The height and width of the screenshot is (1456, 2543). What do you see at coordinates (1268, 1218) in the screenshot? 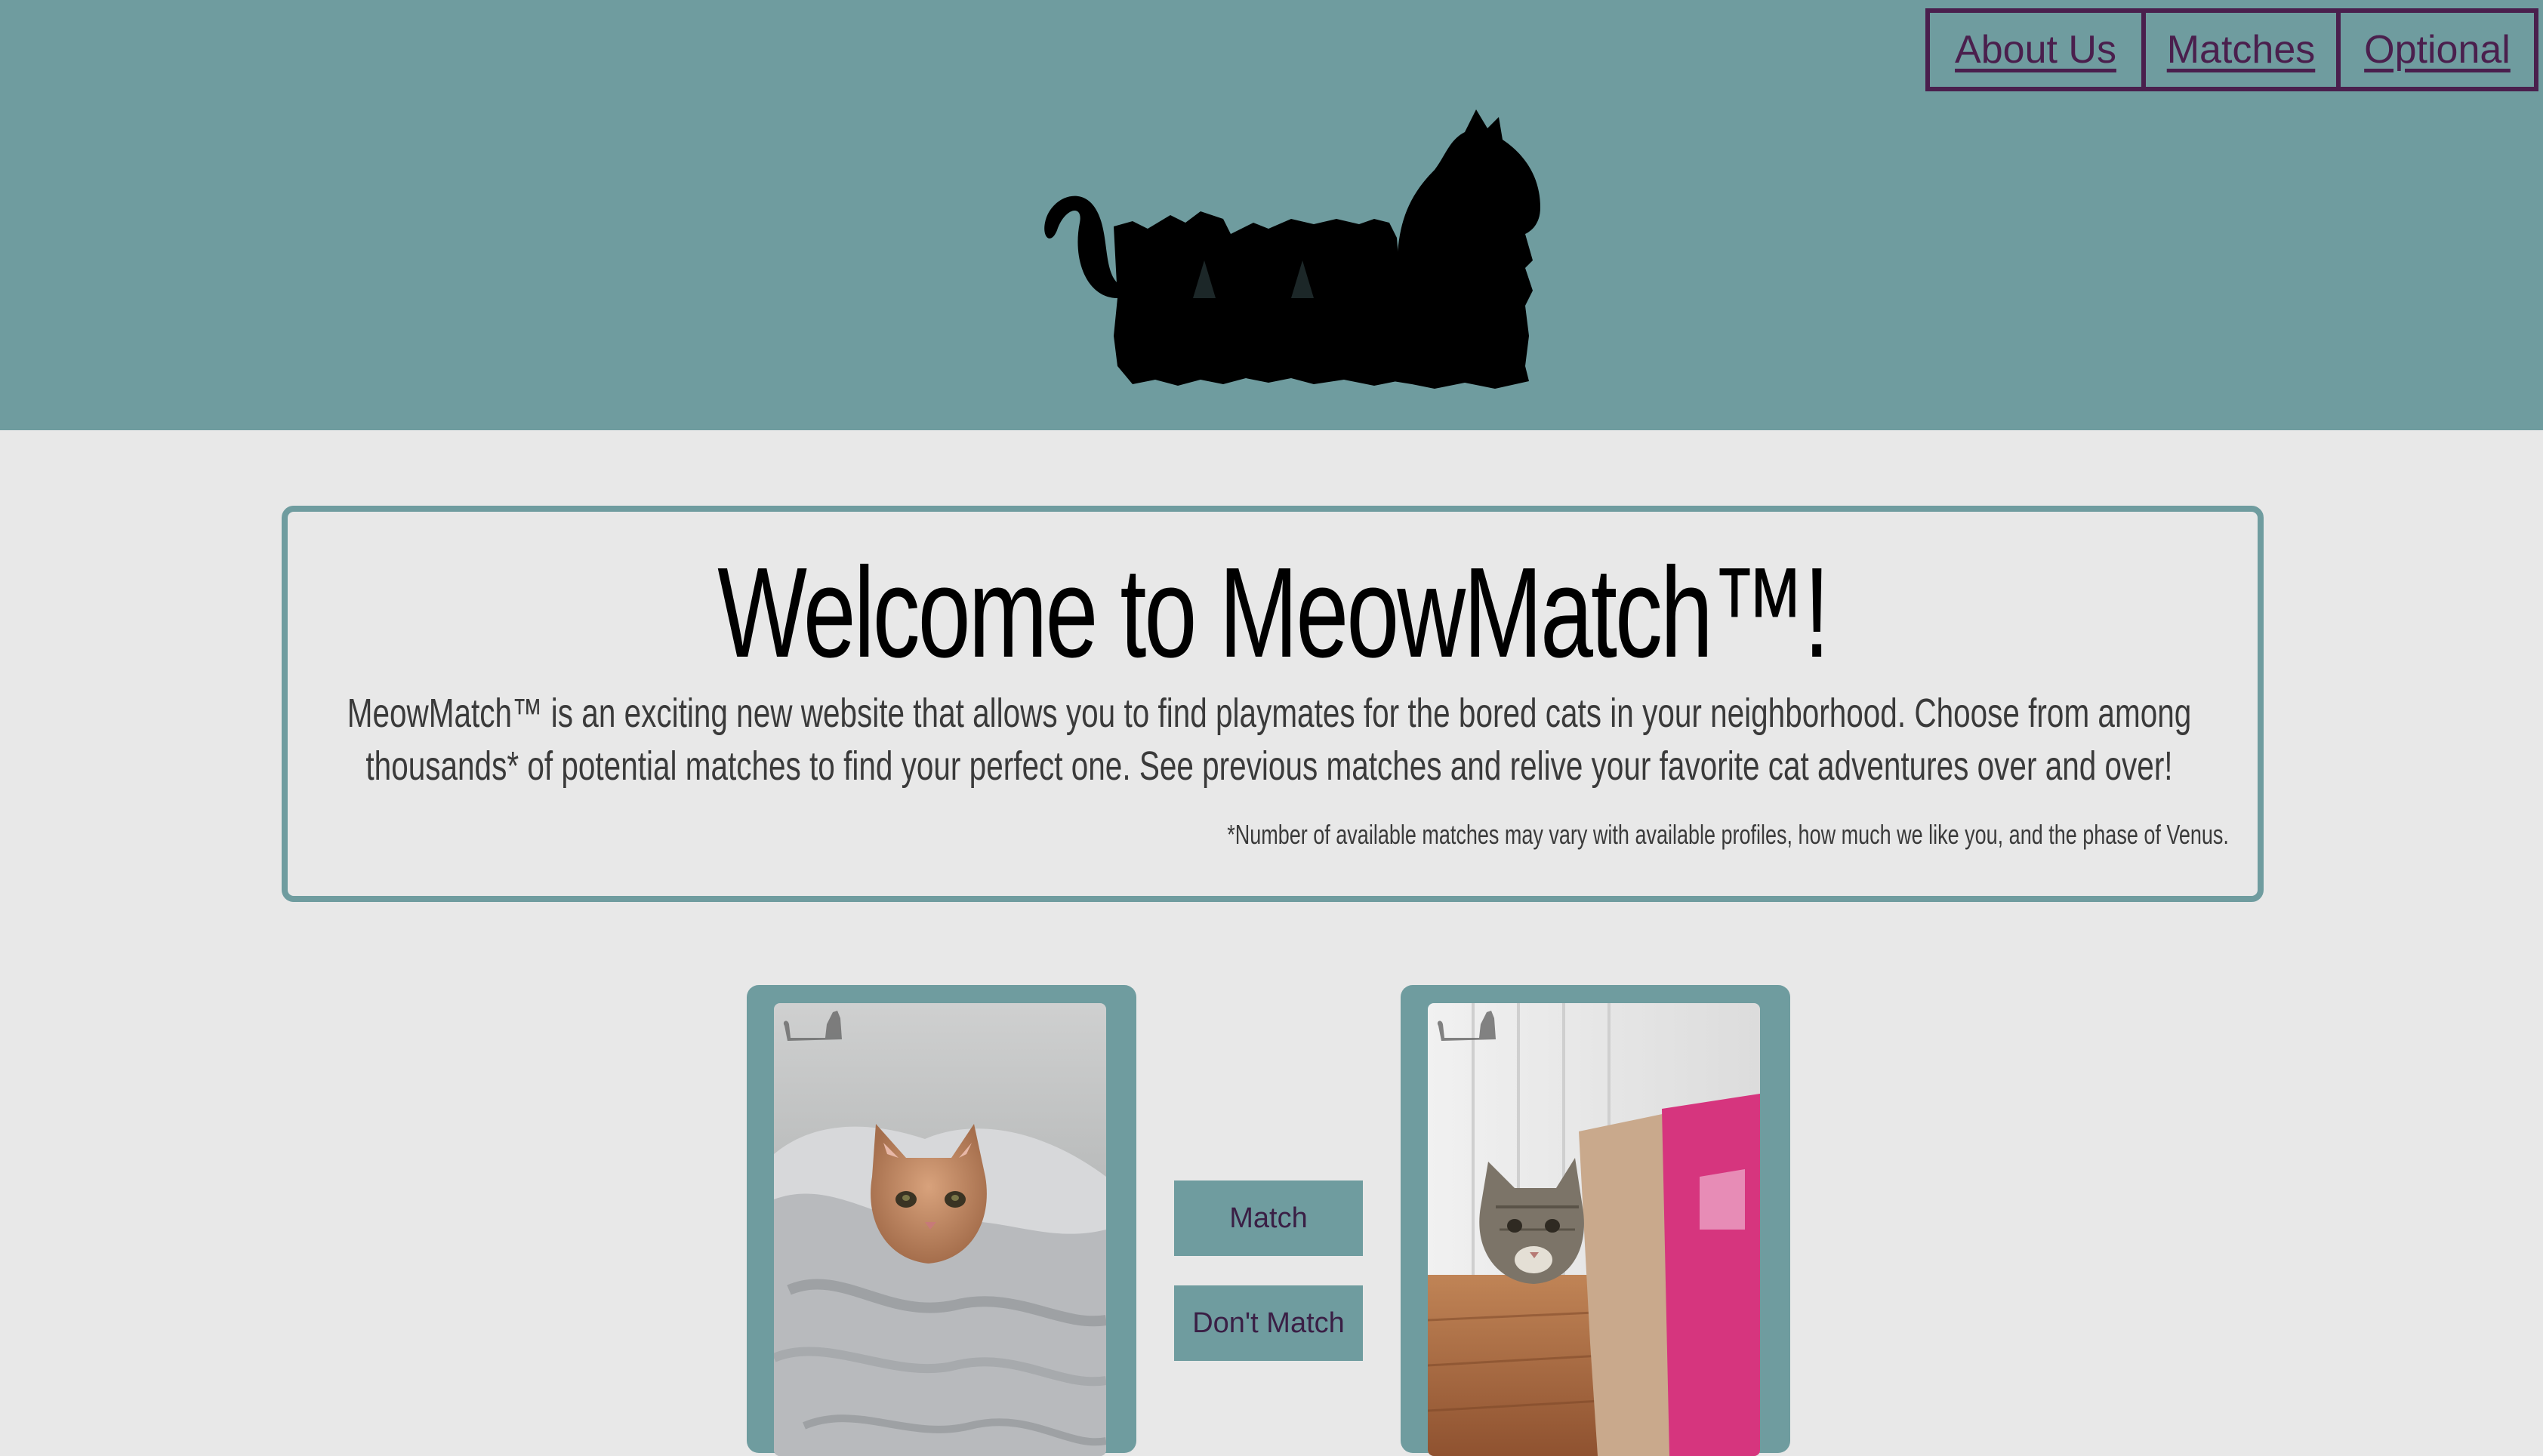
I see `match-button: Match` at bounding box center [1268, 1218].